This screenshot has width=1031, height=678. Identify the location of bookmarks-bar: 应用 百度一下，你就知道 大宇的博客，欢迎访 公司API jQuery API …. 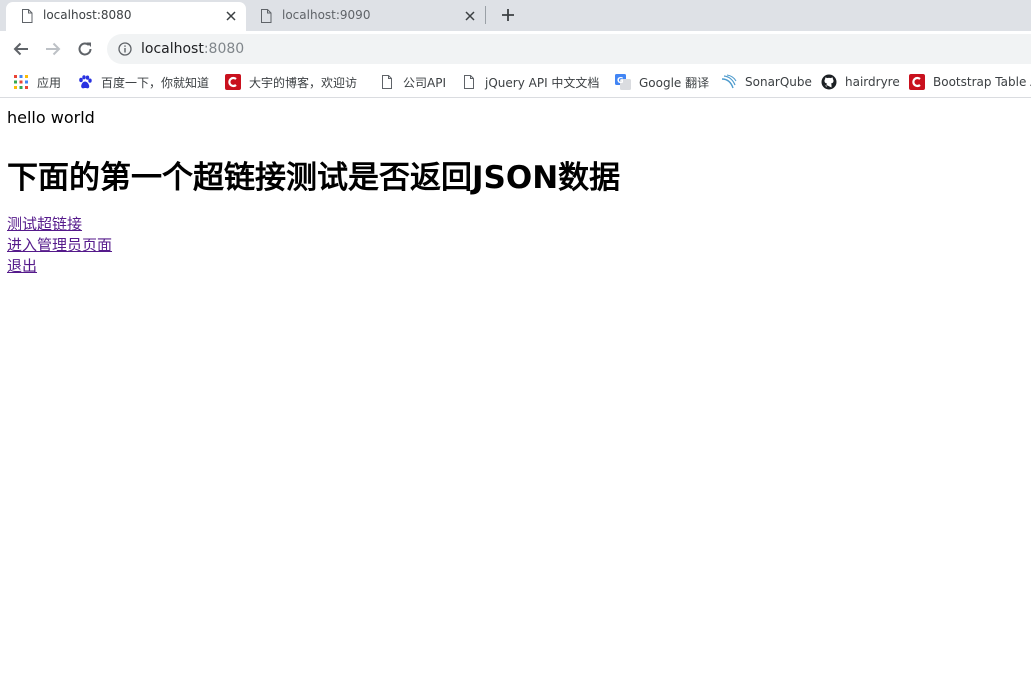
(515, 82).